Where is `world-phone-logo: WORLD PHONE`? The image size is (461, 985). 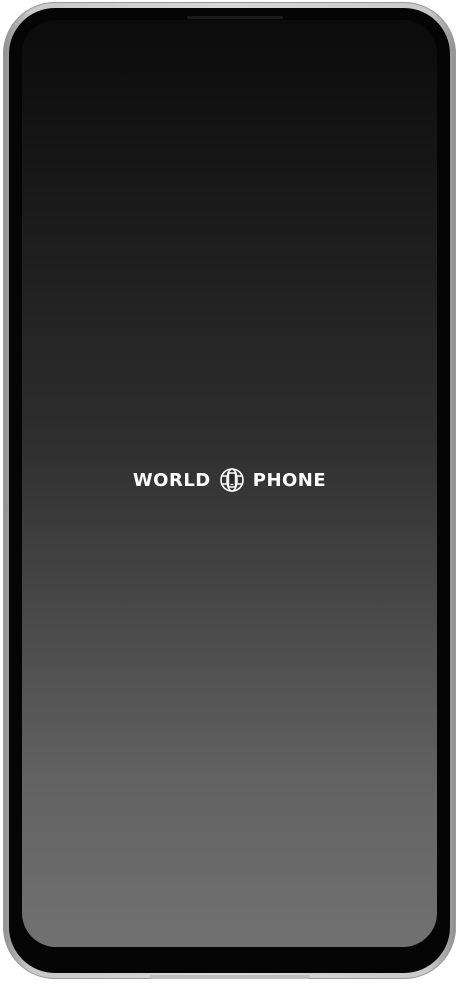 world-phone-logo: WORLD PHONE is located at coordinates (229, 480).